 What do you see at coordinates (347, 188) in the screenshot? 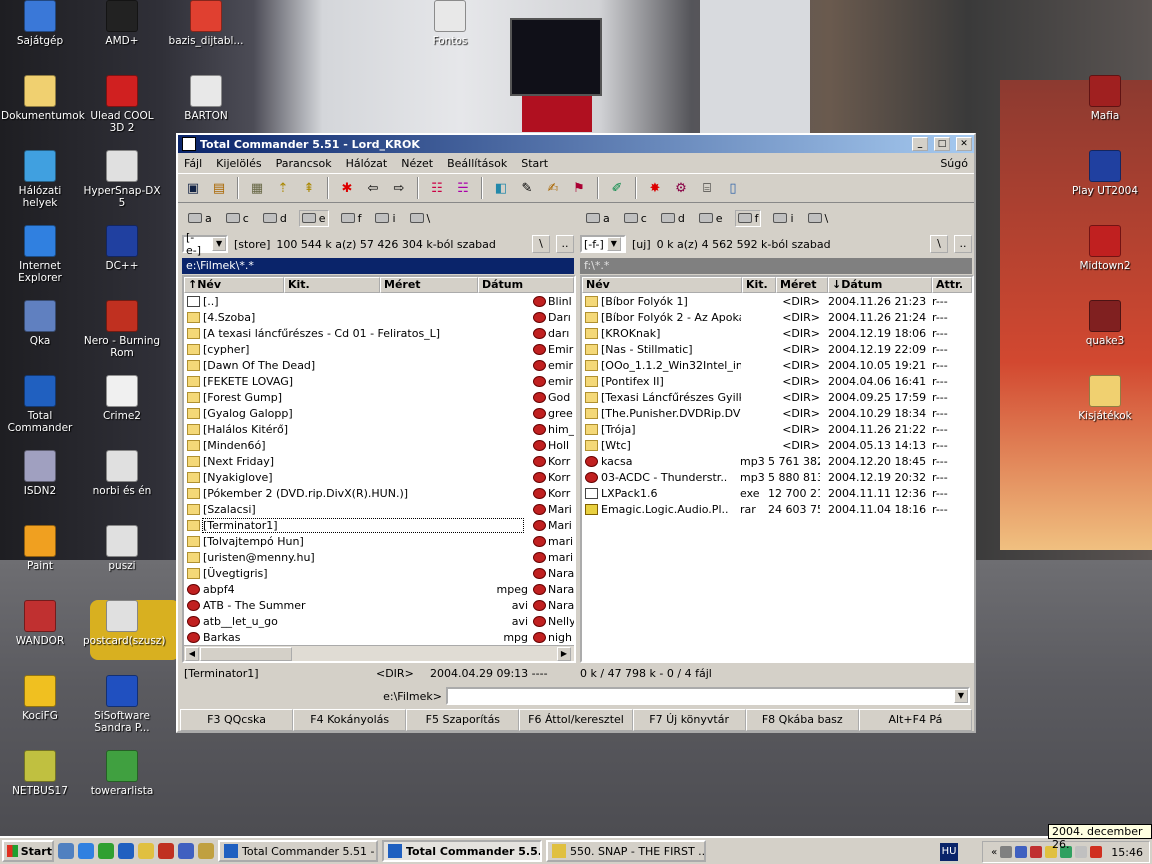
I see `select-all-icon: ✱` at bounding box center [347, 188].